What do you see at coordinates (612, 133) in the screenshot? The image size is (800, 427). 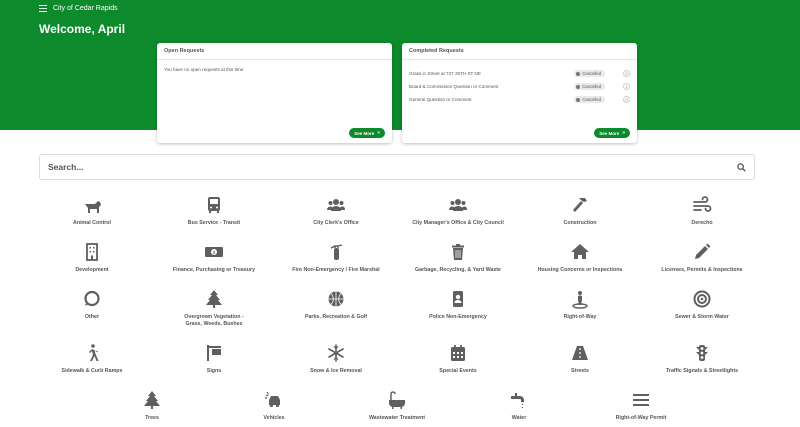 I see `completed-requests-see-more-button: See More»` at bounding box center [612, 133].